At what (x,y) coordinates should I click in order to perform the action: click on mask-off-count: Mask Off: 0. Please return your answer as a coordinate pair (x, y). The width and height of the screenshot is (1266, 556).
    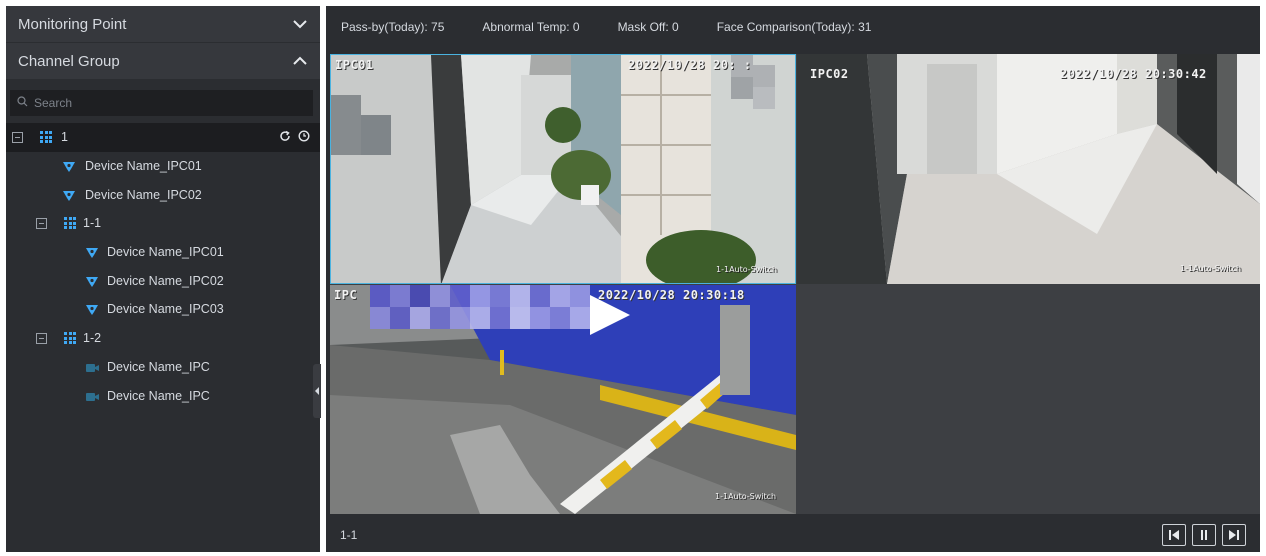
    Looking at the image, I should click on (648, 27).